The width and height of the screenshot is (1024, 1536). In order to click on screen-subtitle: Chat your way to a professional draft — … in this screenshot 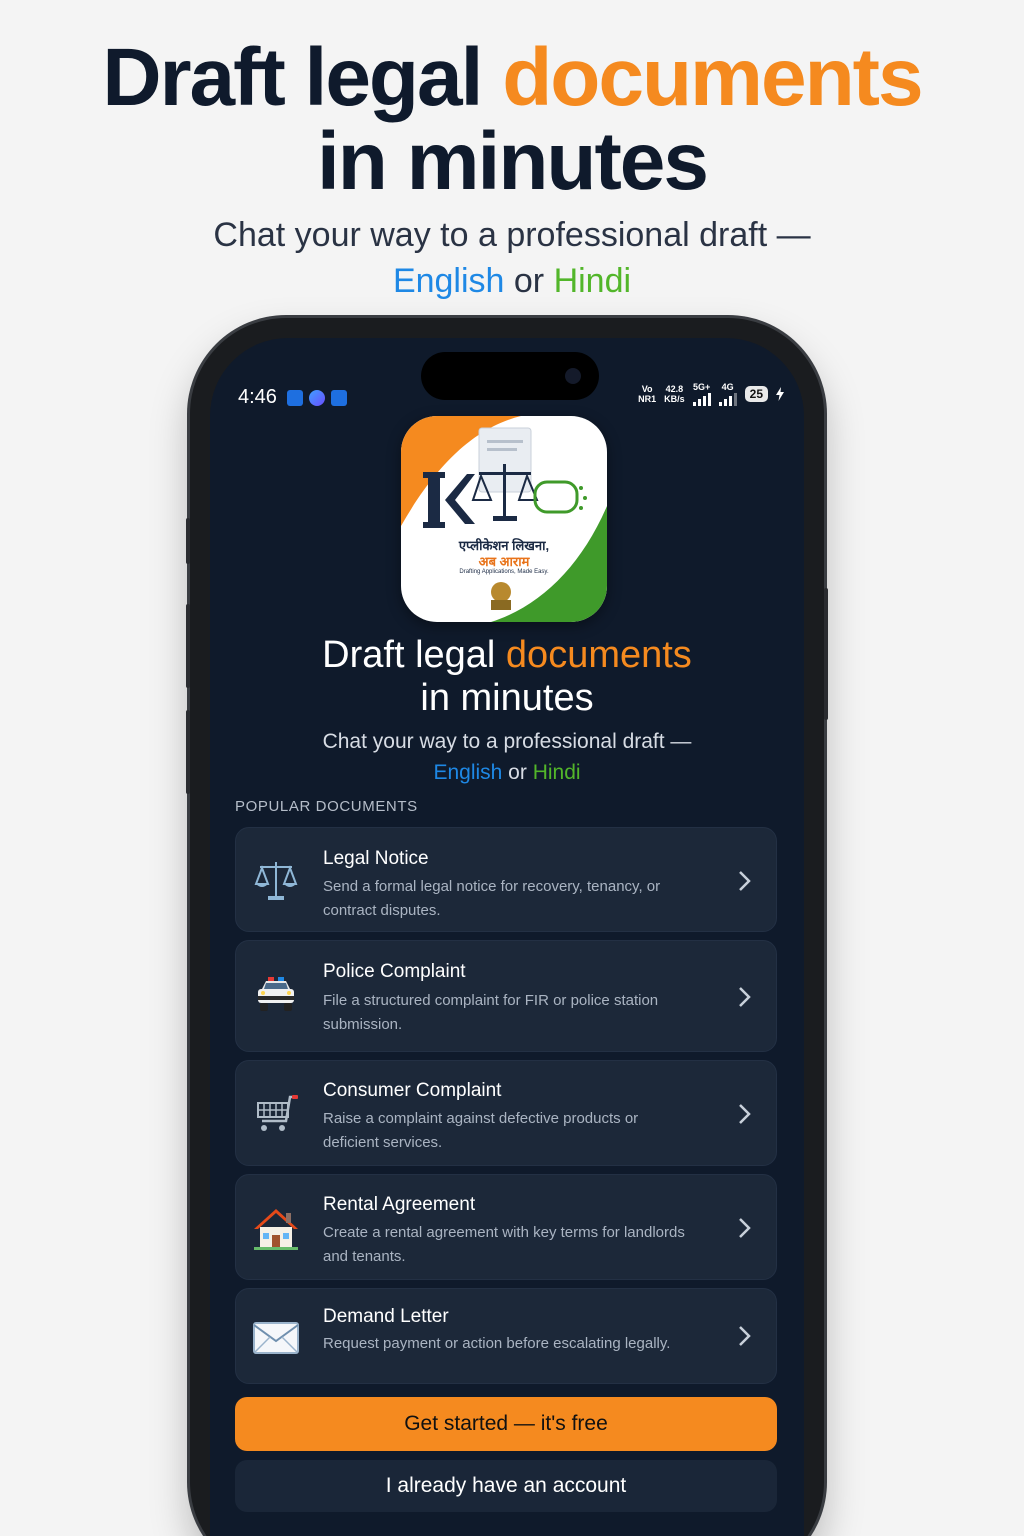, I will do `click(507, 757)`.